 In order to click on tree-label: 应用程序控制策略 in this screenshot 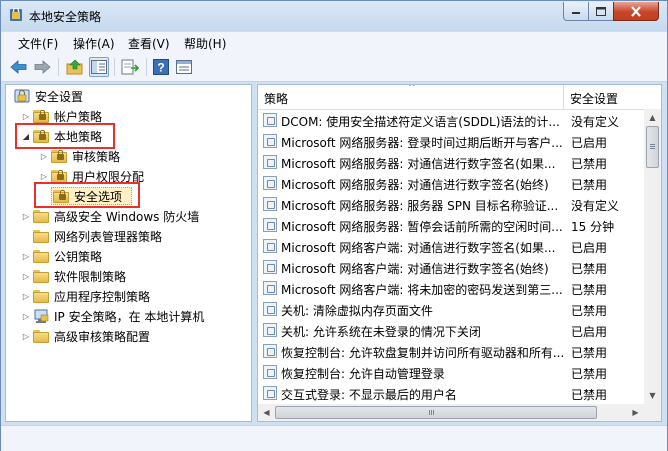, I will do `click(102, 296)`.